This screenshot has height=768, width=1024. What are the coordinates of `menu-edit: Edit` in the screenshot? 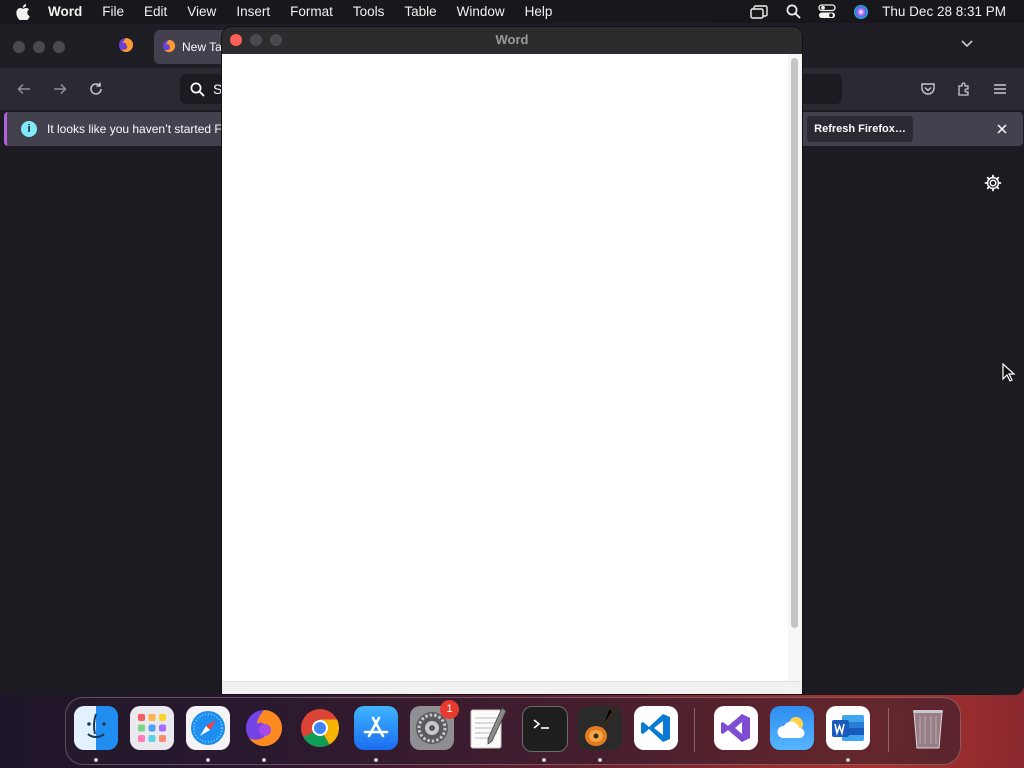 It's located at (155, 11).